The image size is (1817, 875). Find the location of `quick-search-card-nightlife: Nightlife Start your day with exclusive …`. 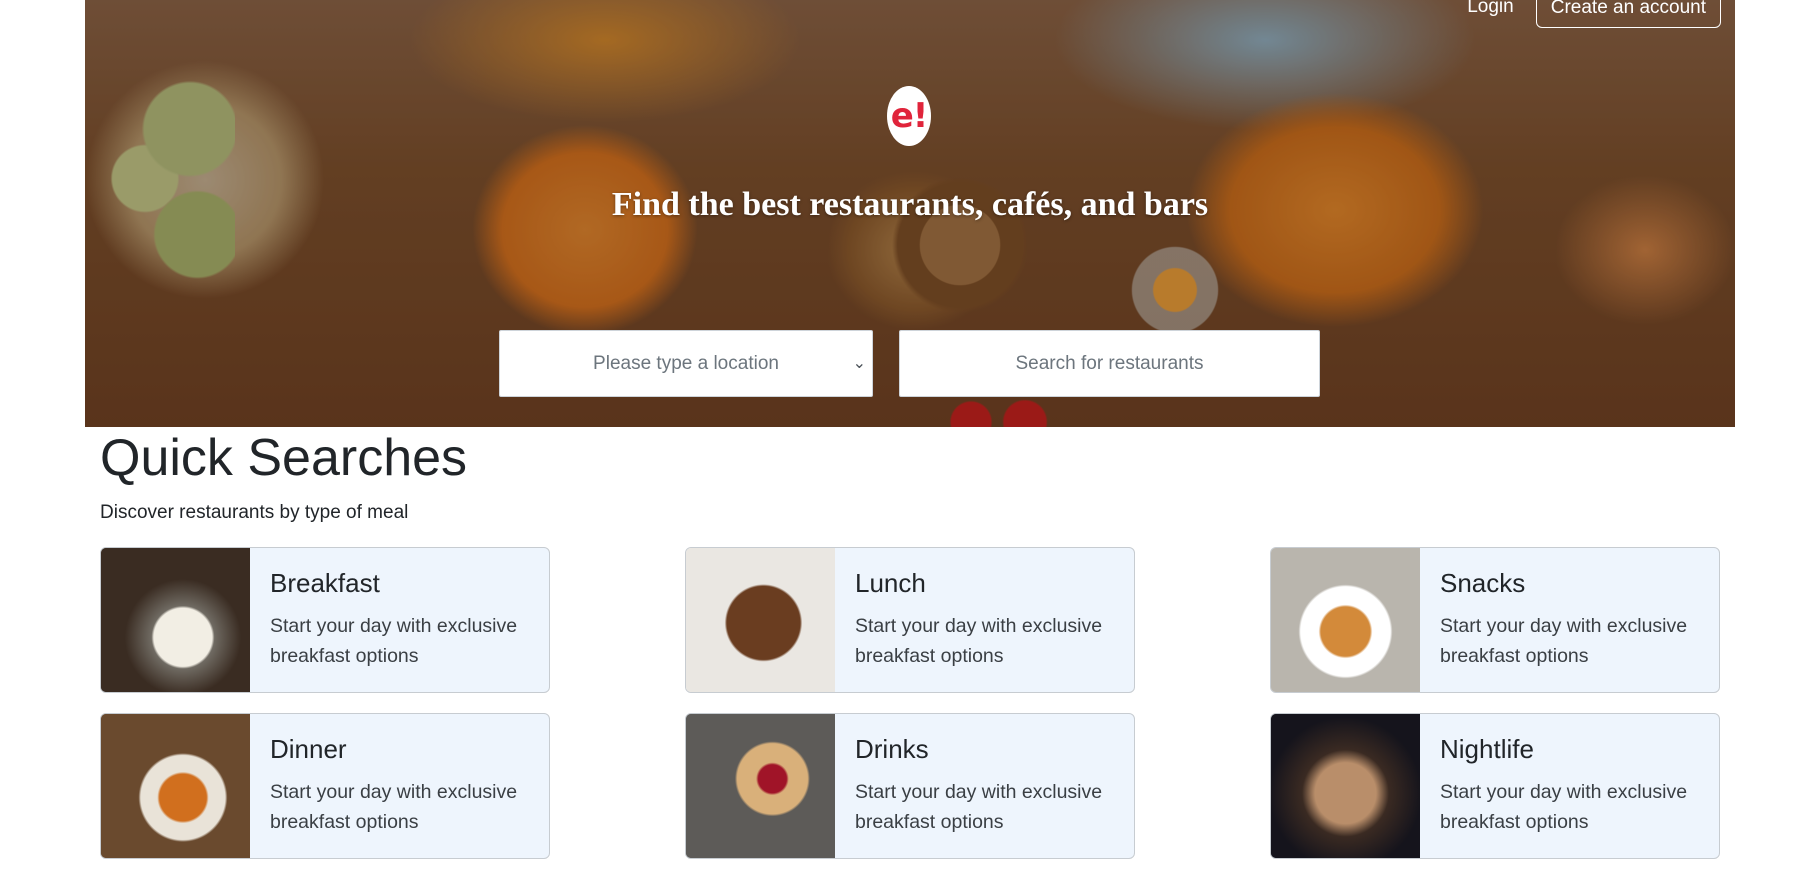

quick-search-card-nightlife: Nightlife Start your day with exclusive … is located at coordinates (1495, 786).